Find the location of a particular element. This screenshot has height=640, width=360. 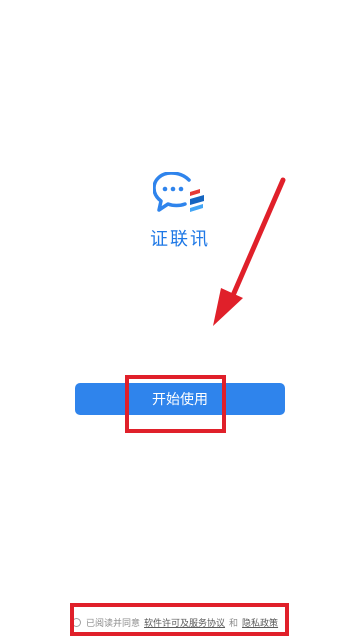

annotation-arrow is located at coordinates (249, 251).